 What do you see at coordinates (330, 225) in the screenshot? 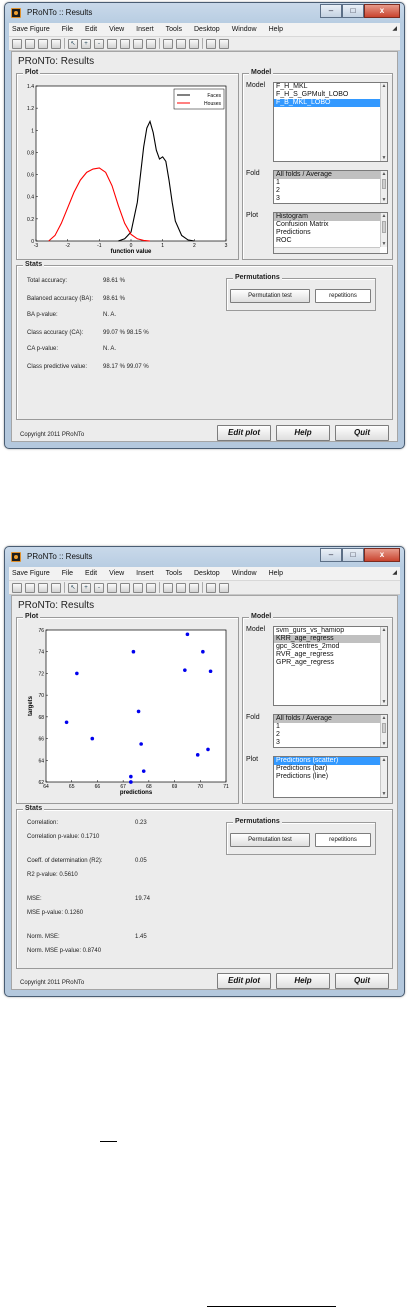
I see `plot-type-item: Confusion Matrix` at bounding box center [330, 225].